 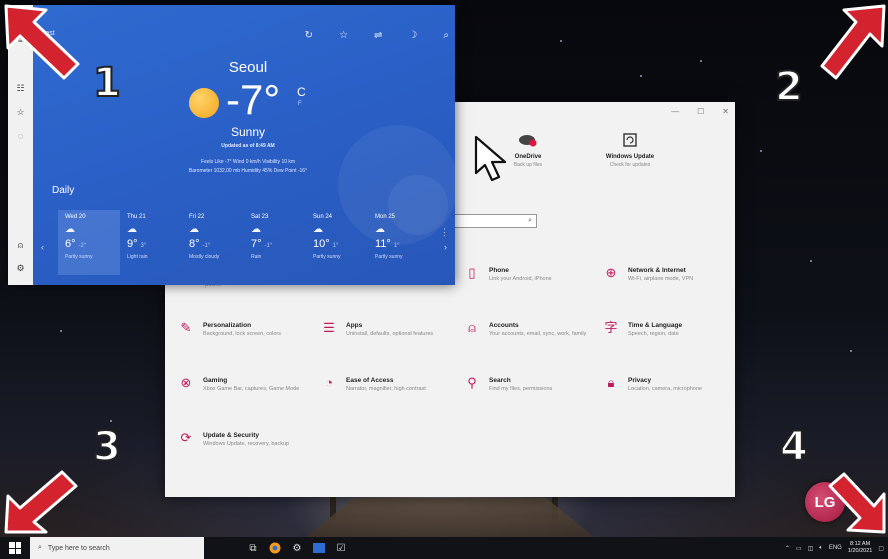 I want to click on refresh-icon: ↻, so click(x=309, y=35).